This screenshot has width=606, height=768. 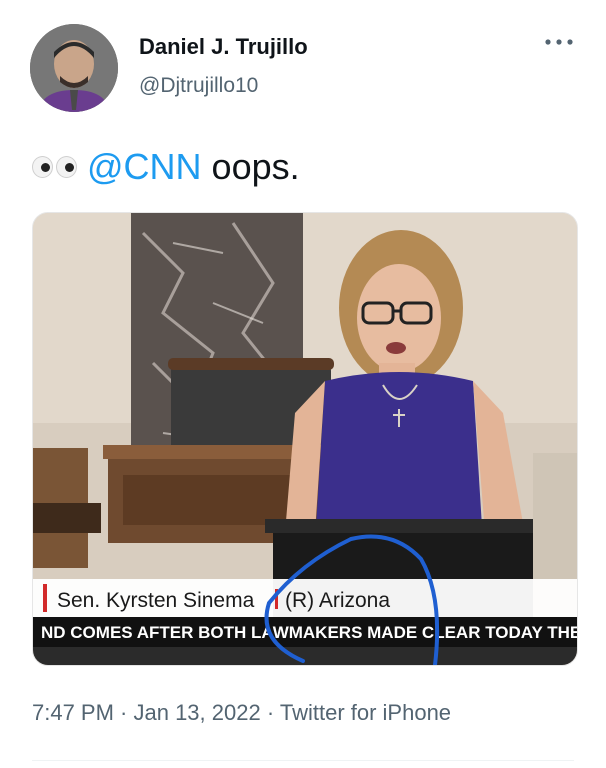 I want to click on avatar, so click(x=74, y=68).